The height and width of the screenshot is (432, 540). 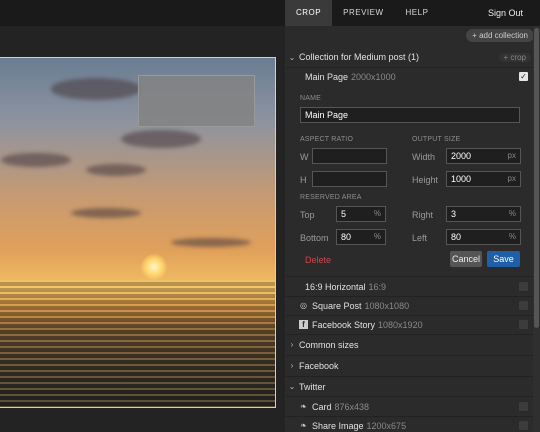 I want to click on crop-name: Facebook Story, so click(x=344, y=324).